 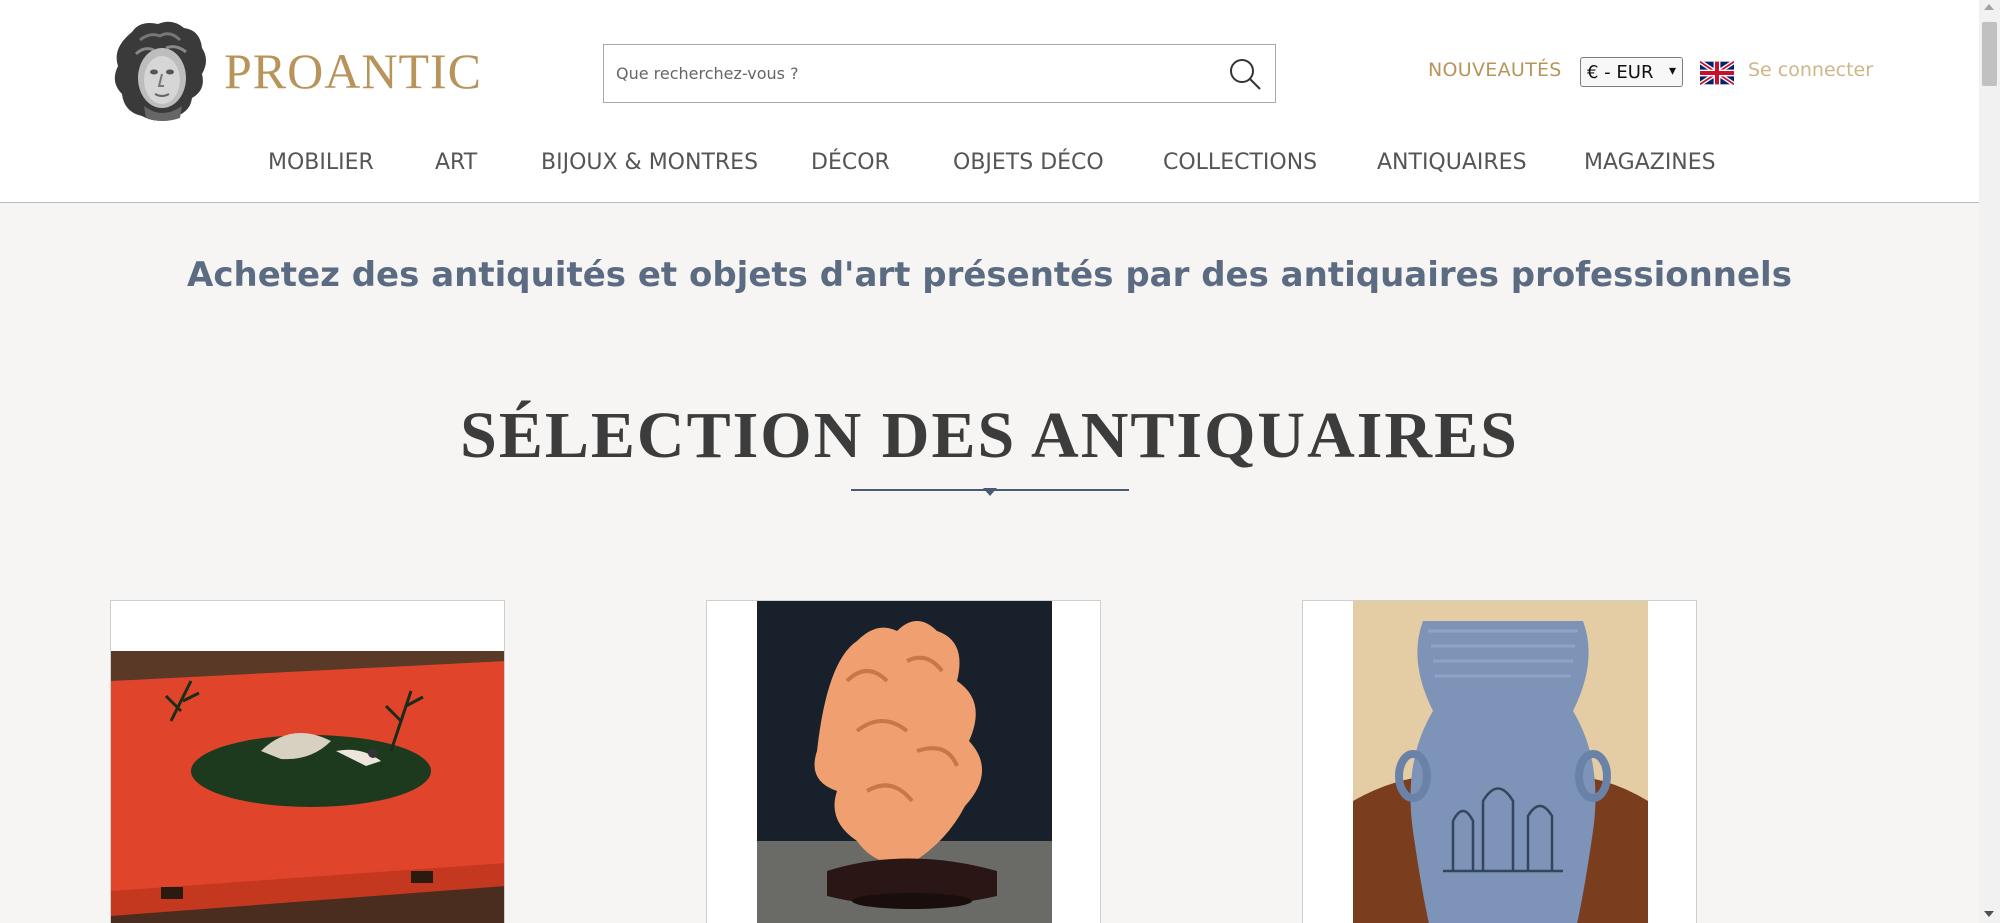 What do you see at coordinates (1989, 461) in the screenshot?
I see `scrollbar` at bounding box center [1989, 461].